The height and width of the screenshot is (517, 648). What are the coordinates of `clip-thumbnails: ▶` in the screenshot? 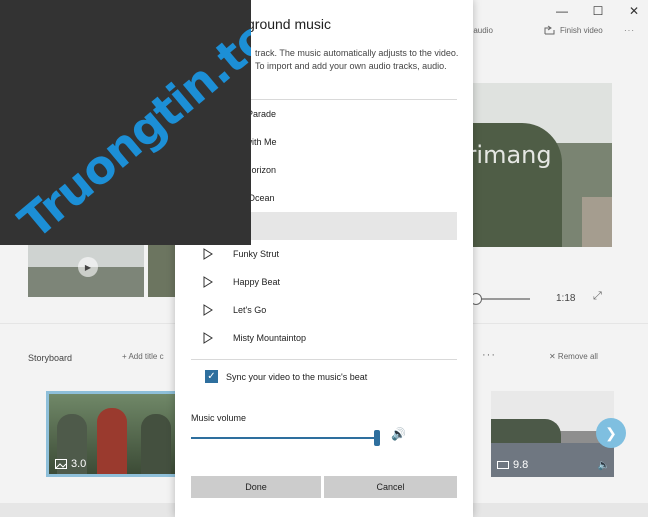 It's located at (102, 271).